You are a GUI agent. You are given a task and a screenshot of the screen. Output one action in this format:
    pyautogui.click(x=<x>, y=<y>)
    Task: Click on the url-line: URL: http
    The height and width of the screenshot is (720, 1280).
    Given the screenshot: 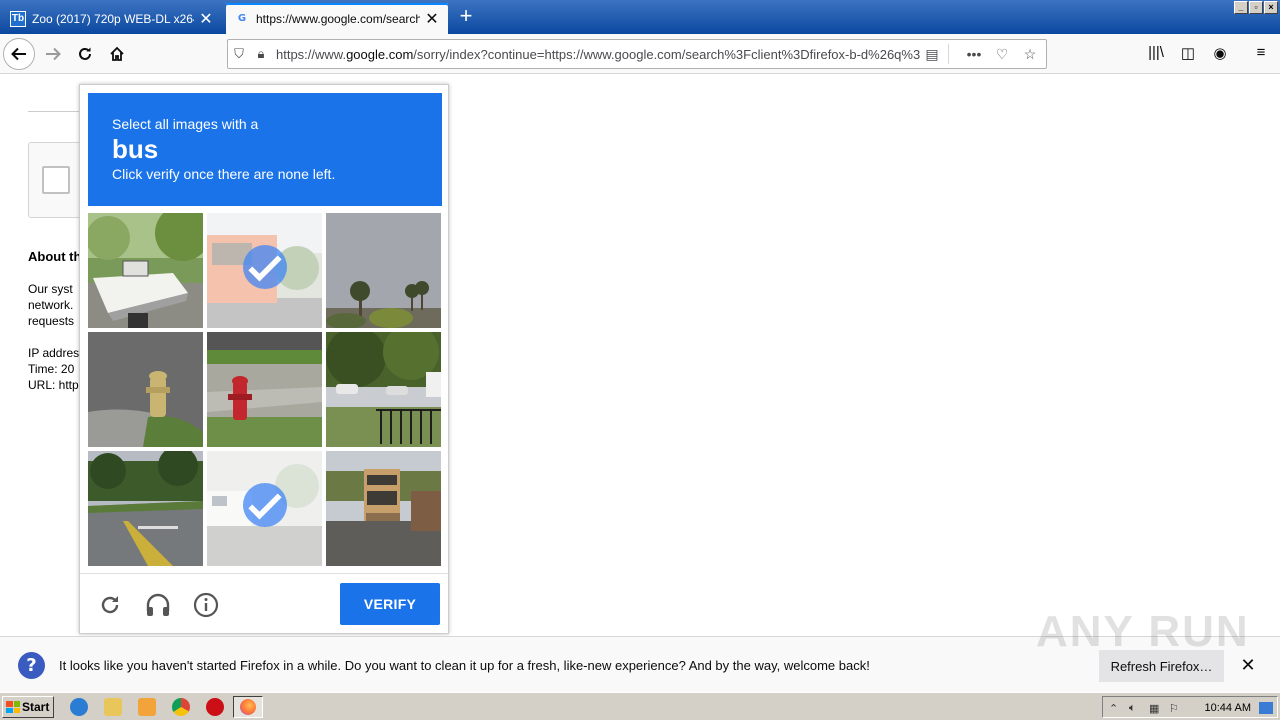 What is the action you would take?
    pyautogui.click(x=53, y=385)
    